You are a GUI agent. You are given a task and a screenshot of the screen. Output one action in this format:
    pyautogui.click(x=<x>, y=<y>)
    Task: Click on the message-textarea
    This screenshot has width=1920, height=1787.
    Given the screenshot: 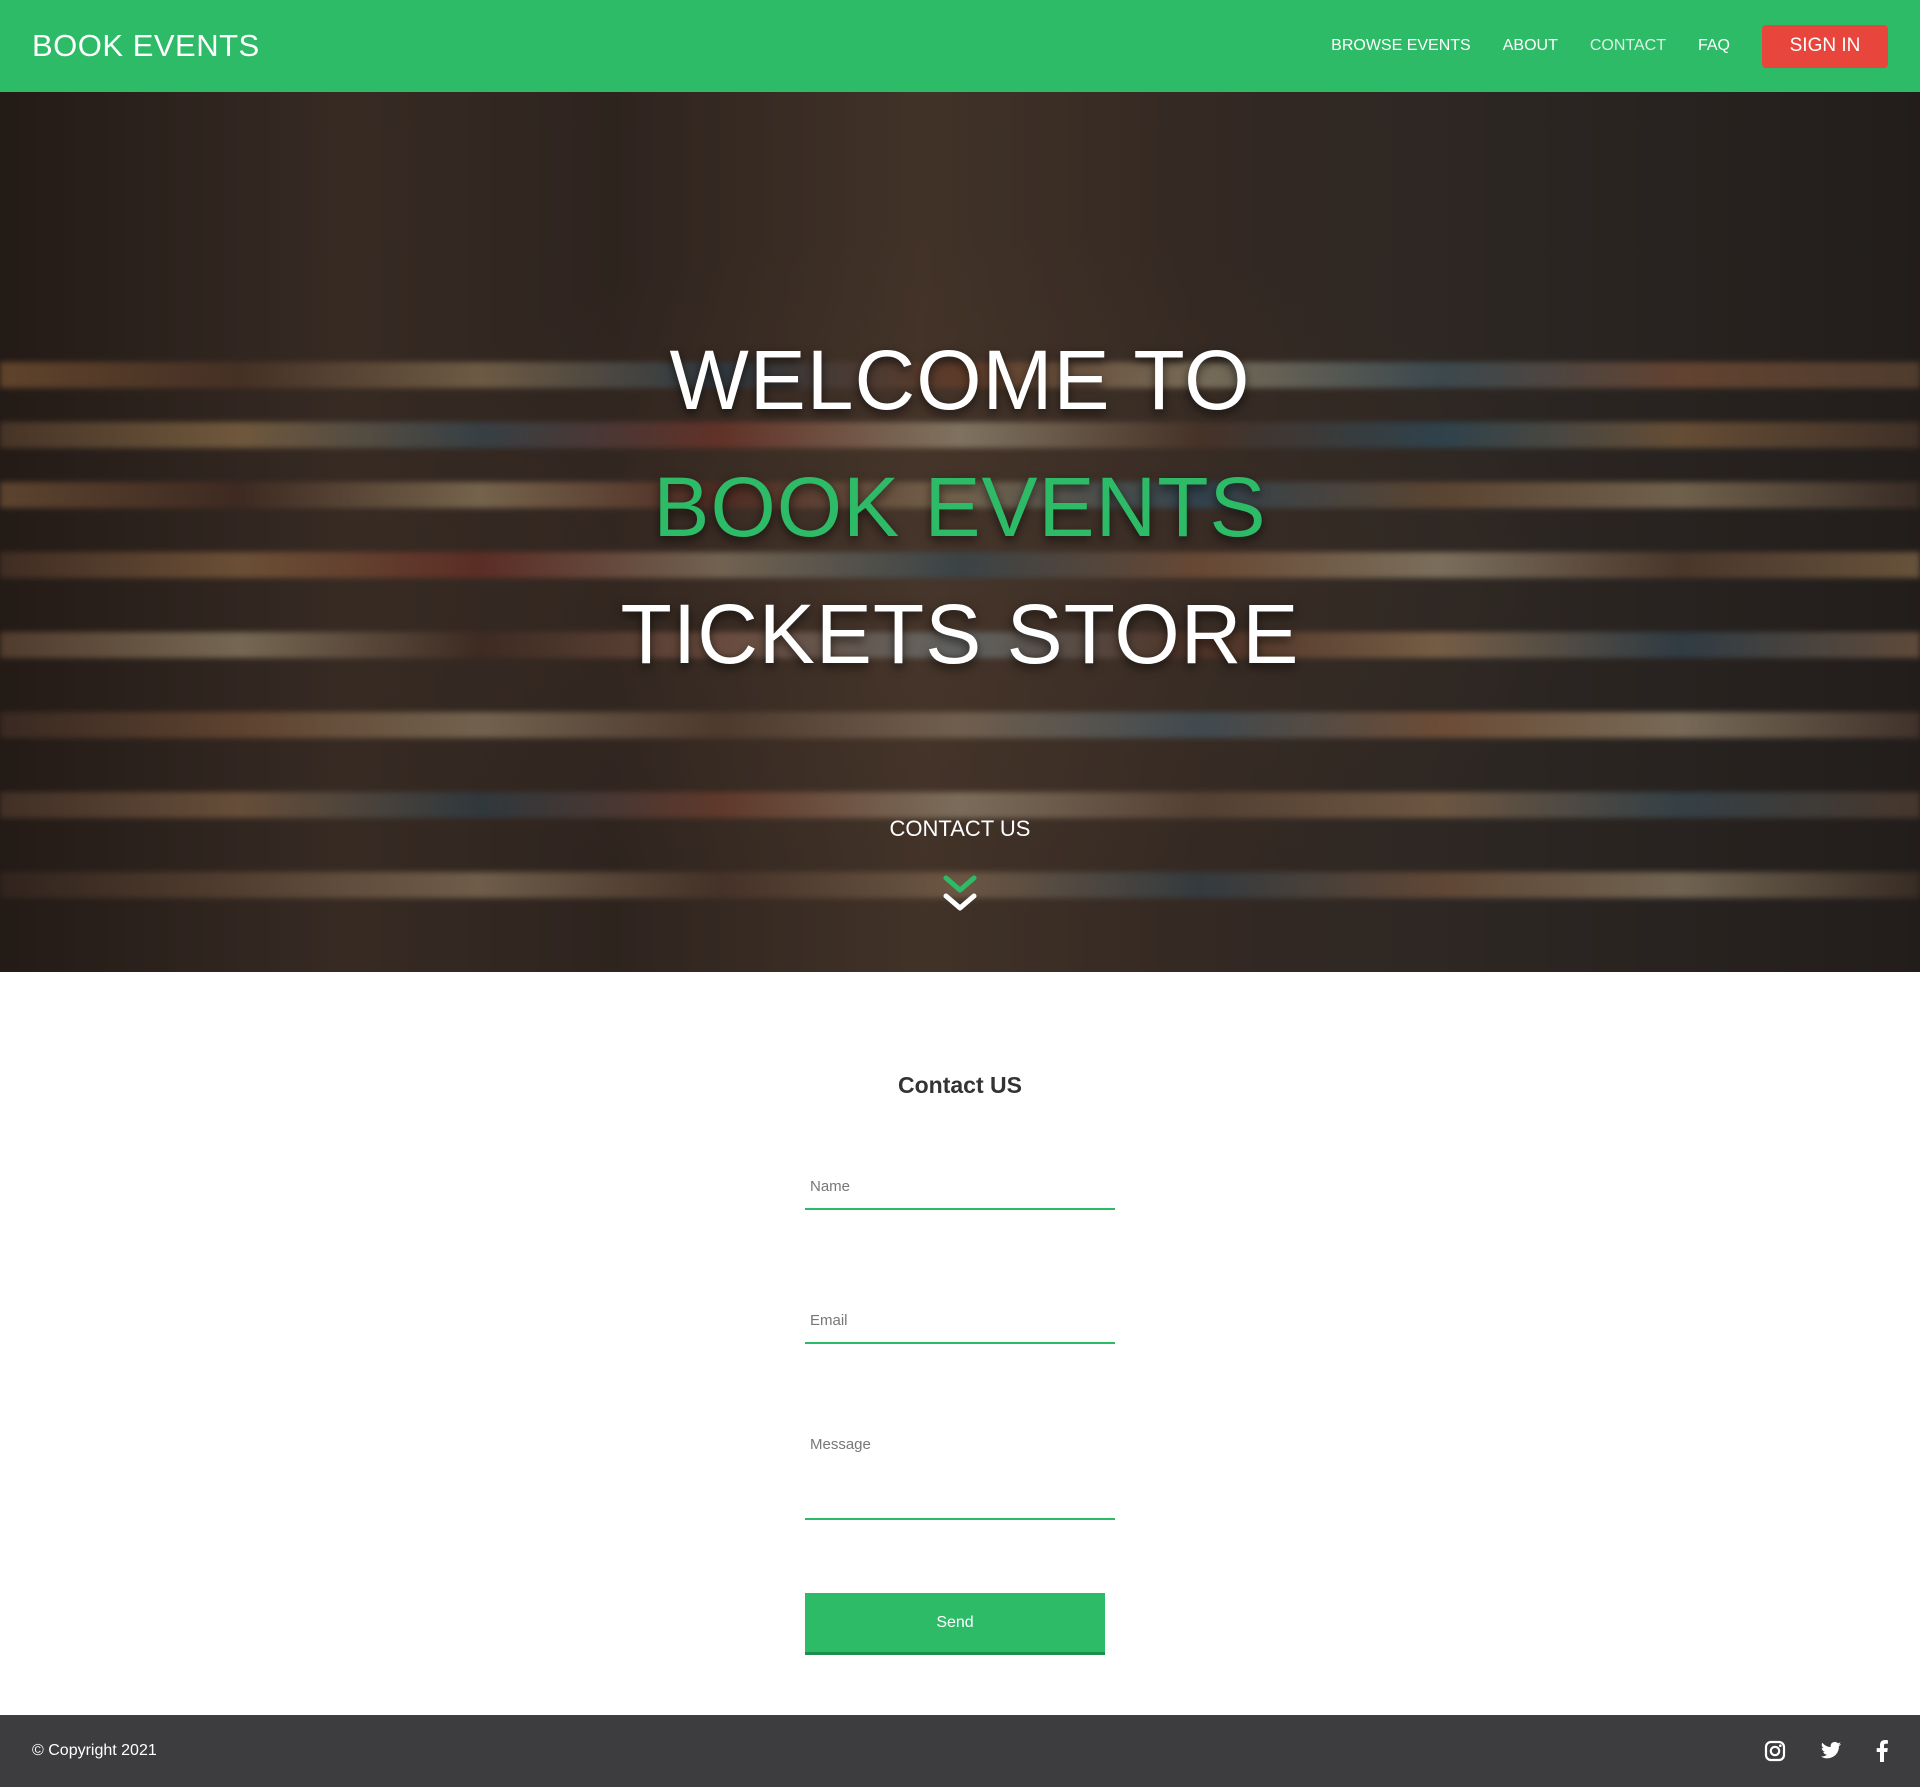 What is the action you would take?
    pyautogui.click(x=960, y=1476)
    